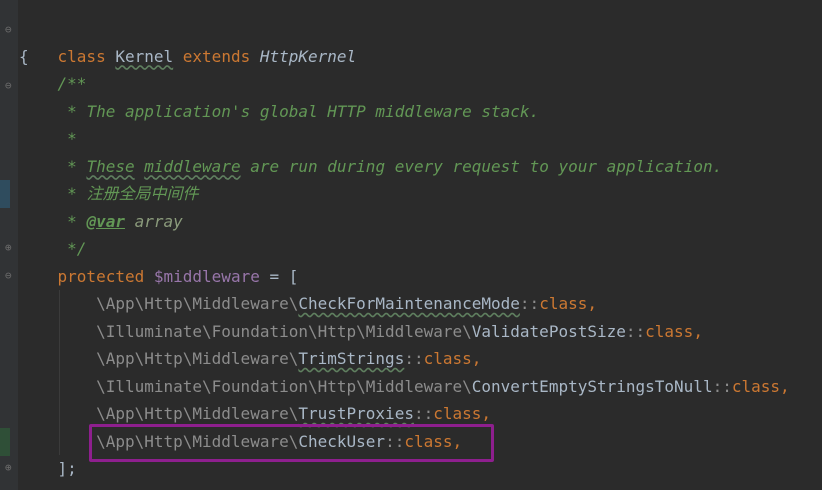 The image size is (822, 490). I want to click on class-name: CheckForMaintenanceMode, so click(409, 303).